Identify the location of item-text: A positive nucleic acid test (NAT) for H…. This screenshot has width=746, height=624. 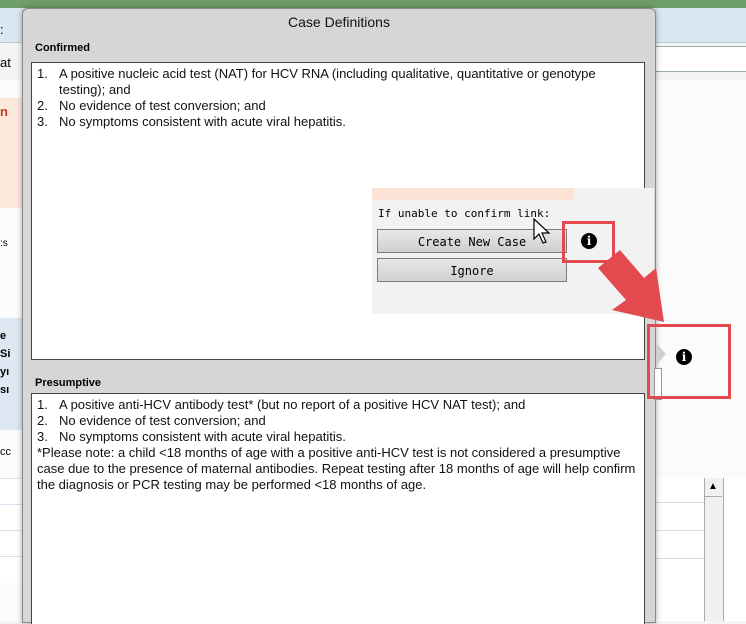
(327, 81).